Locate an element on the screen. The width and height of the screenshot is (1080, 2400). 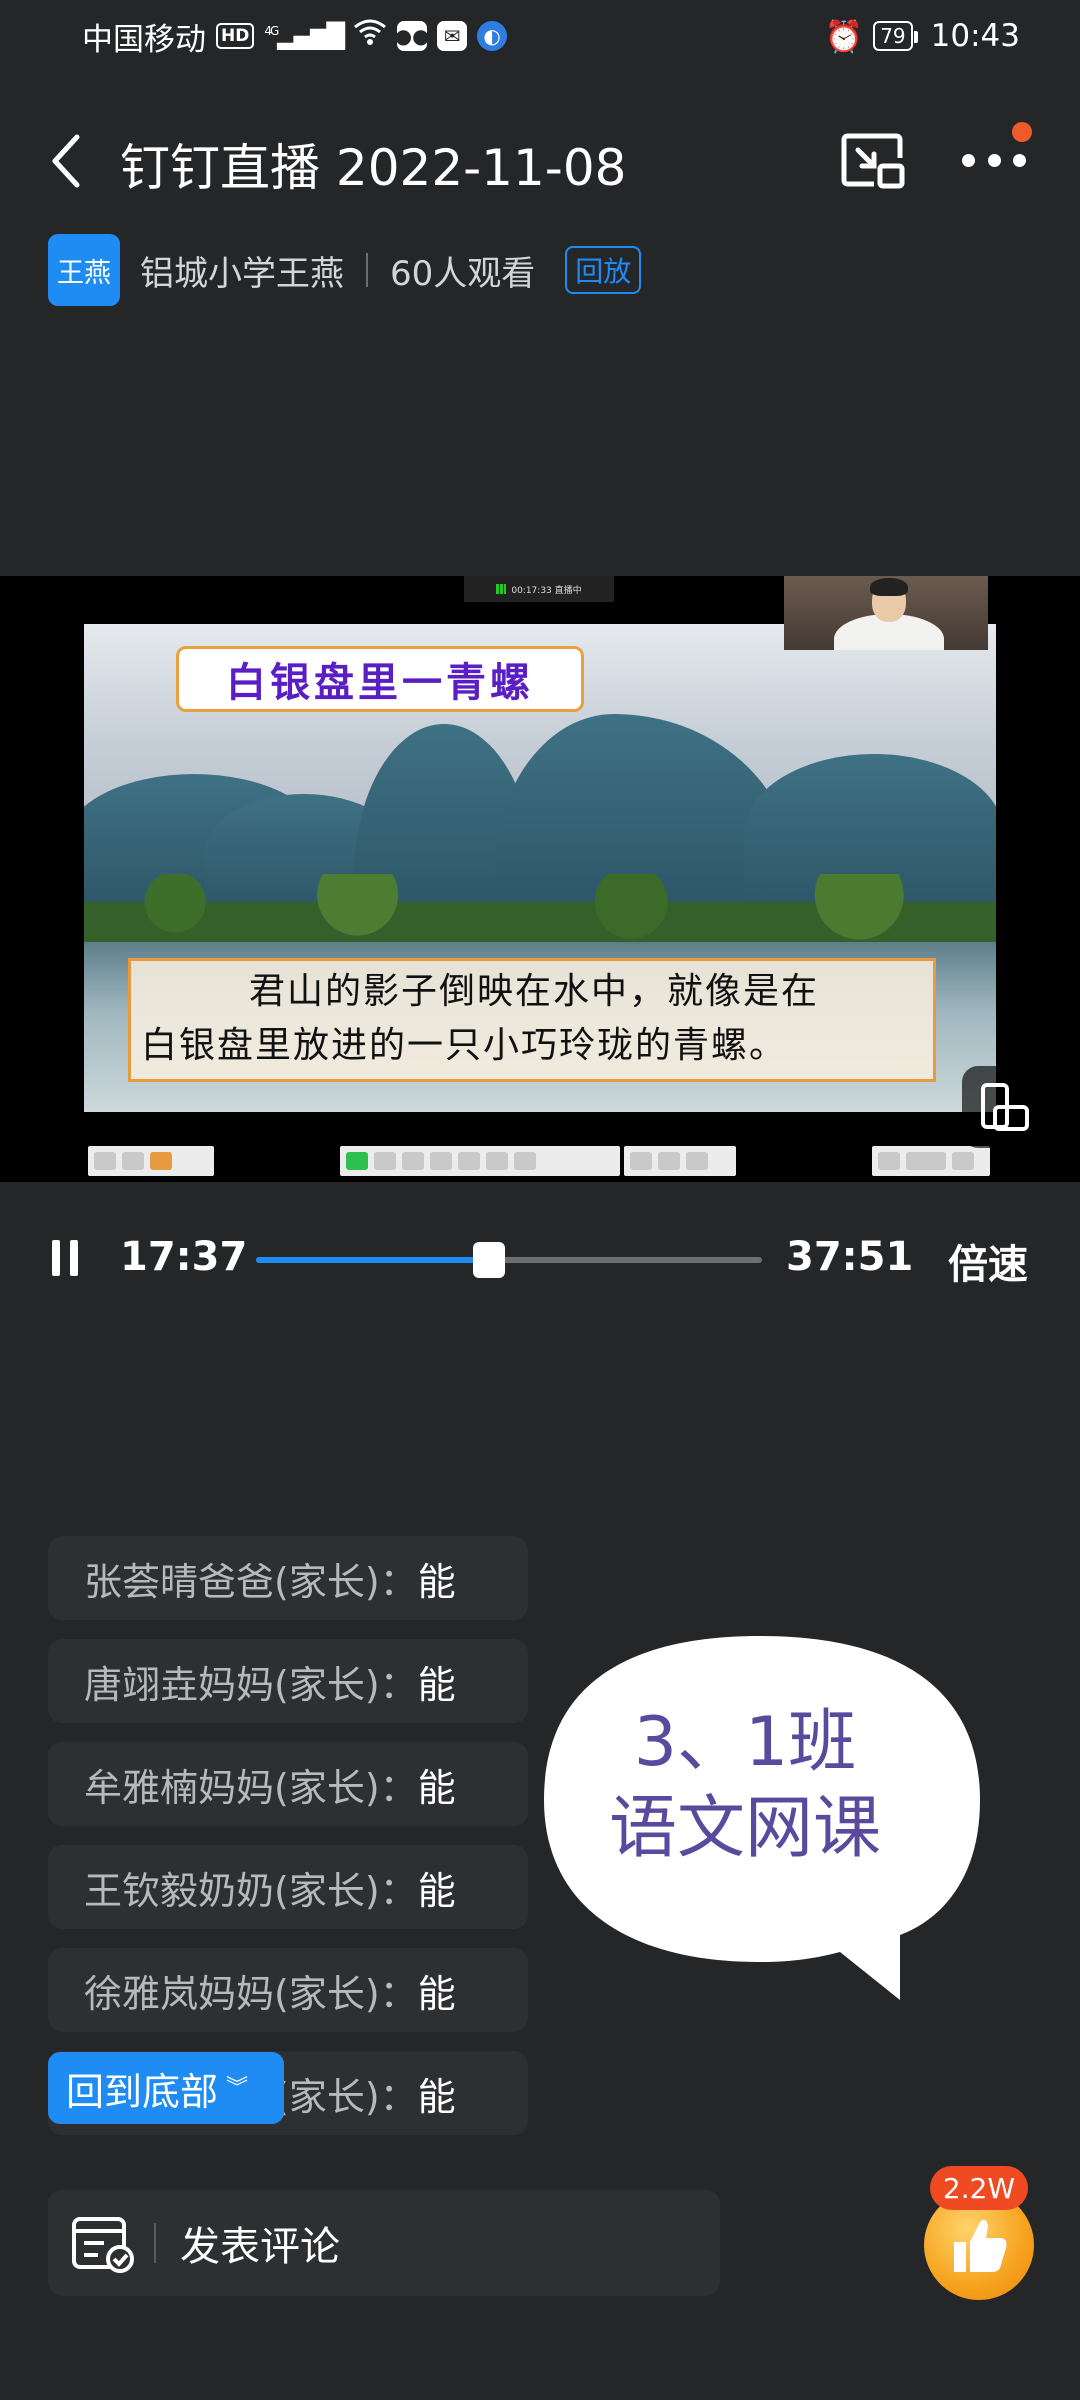
bubble-text: 3、1班 语文网课 is located at coordinates (745, 1786).